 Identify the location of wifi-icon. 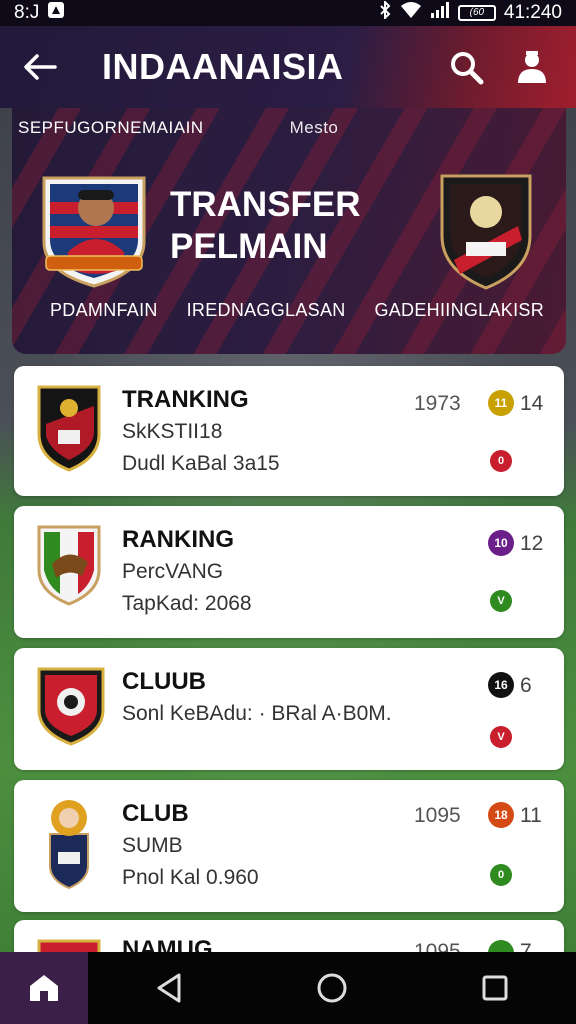
(411, 13).